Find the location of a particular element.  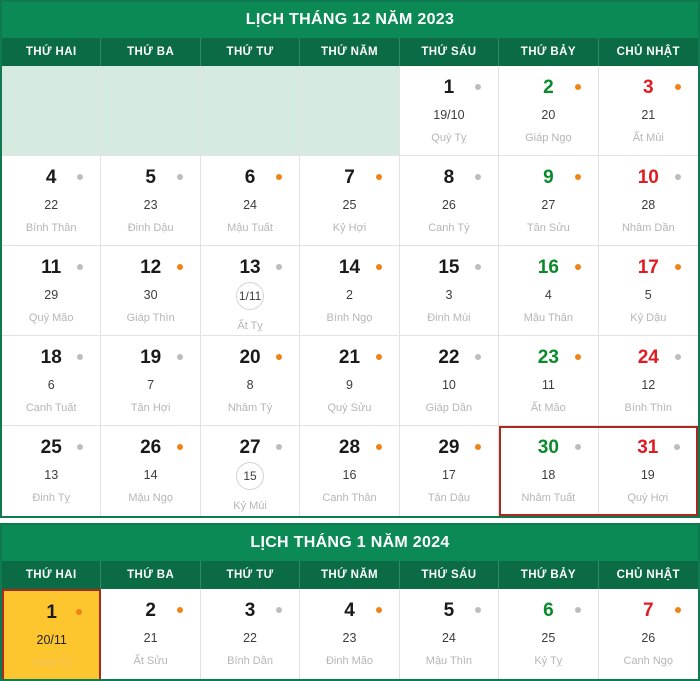

day-cell: 4 23 Đinh Mão is located at coordinates (350, 634).